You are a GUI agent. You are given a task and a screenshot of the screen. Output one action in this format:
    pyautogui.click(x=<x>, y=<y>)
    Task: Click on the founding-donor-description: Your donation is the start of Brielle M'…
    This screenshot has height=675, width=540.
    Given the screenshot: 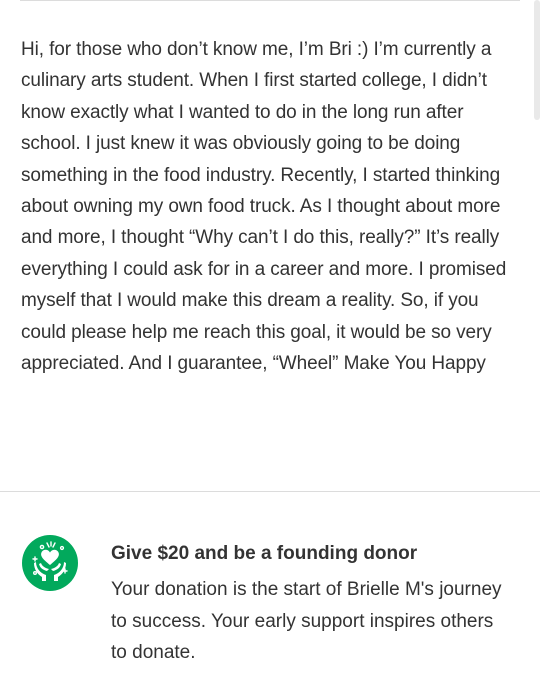 What is the action you would take?
    pyautogui.click(x=306, y=621)
    